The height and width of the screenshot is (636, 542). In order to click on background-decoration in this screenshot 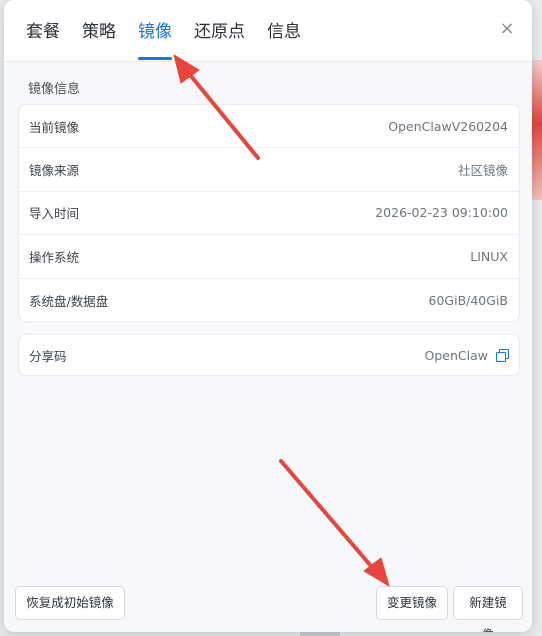, I will do `click(537, 130)`.